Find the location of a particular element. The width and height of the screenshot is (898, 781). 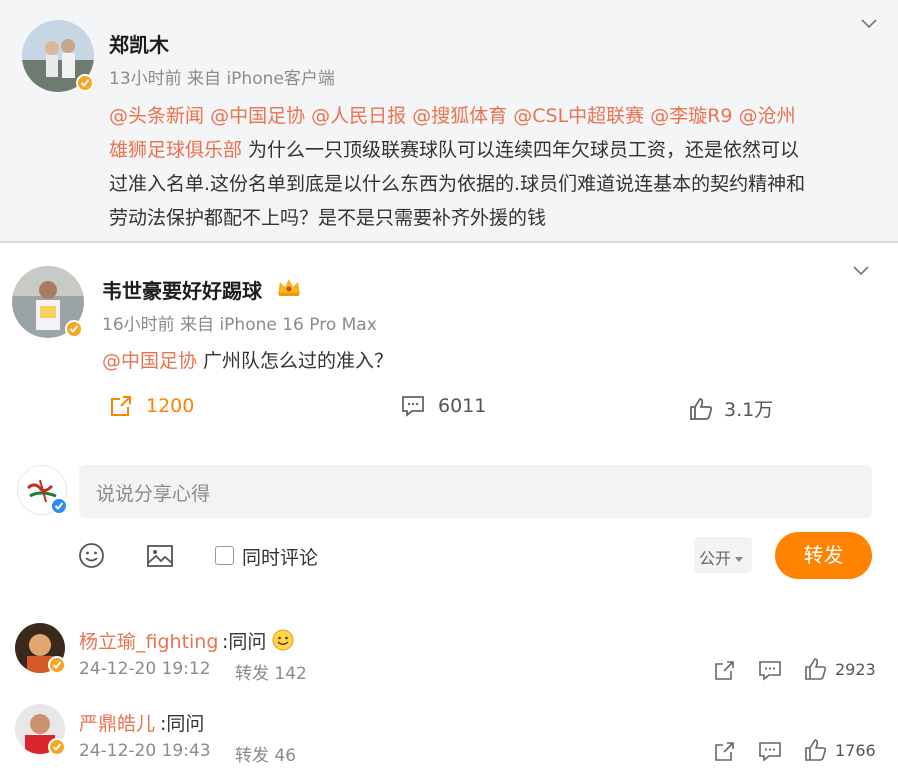

smile-emoji-icon is located at coordinates (283, 640).